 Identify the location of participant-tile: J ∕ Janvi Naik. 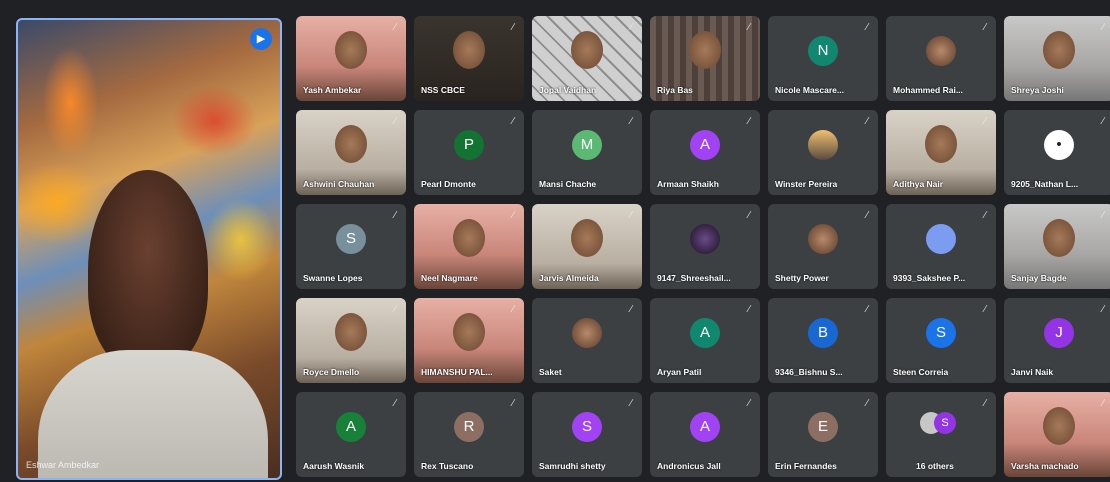
(1057, 340).